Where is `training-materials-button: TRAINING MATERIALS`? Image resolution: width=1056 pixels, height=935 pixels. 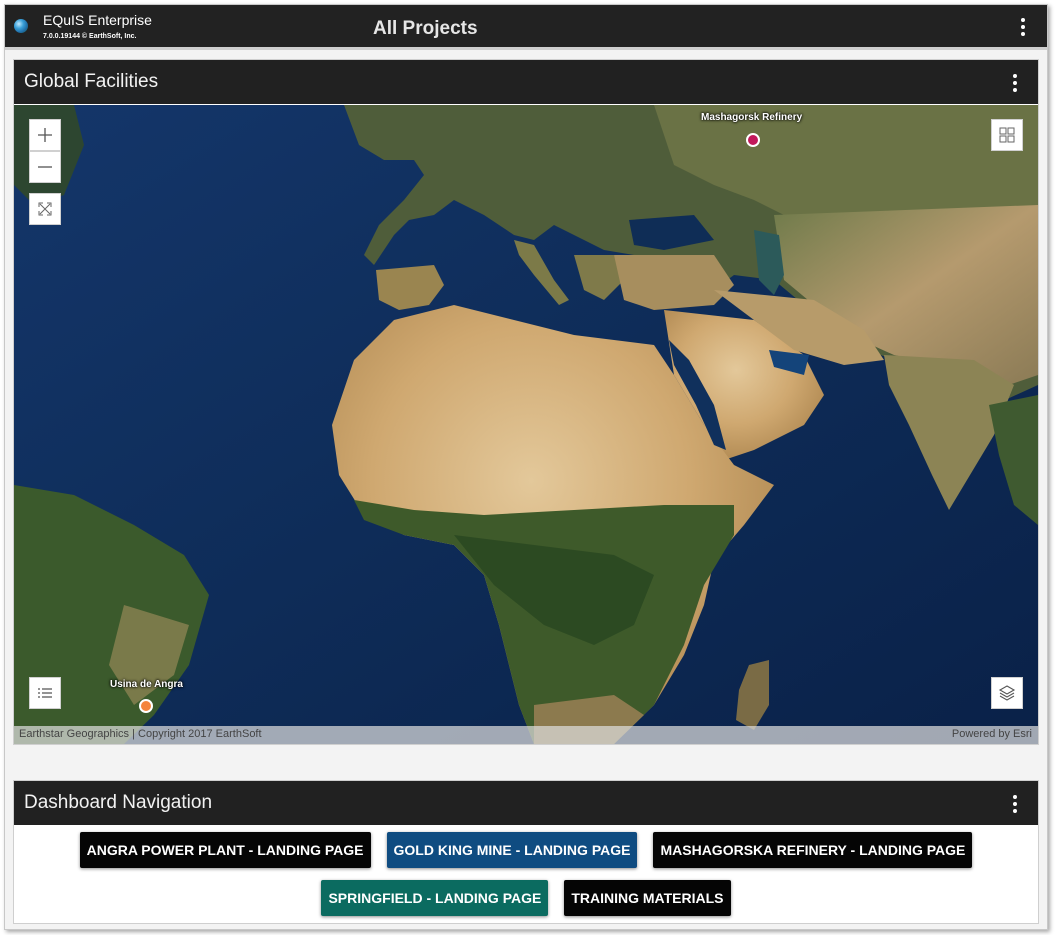
training-materials-button: TRAINING MATERIALS is located at coordinates (647, 898).